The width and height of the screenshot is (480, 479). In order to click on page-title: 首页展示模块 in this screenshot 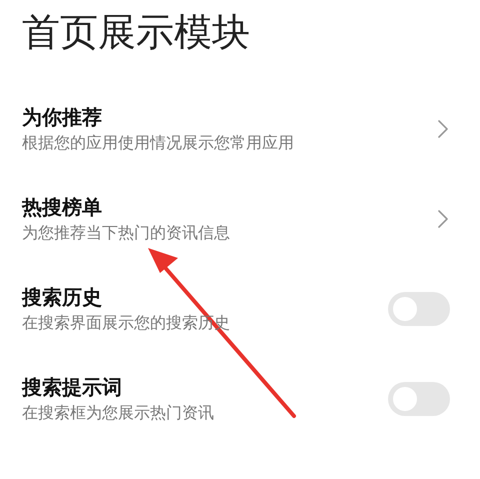, I will do `click(136, 32)`.